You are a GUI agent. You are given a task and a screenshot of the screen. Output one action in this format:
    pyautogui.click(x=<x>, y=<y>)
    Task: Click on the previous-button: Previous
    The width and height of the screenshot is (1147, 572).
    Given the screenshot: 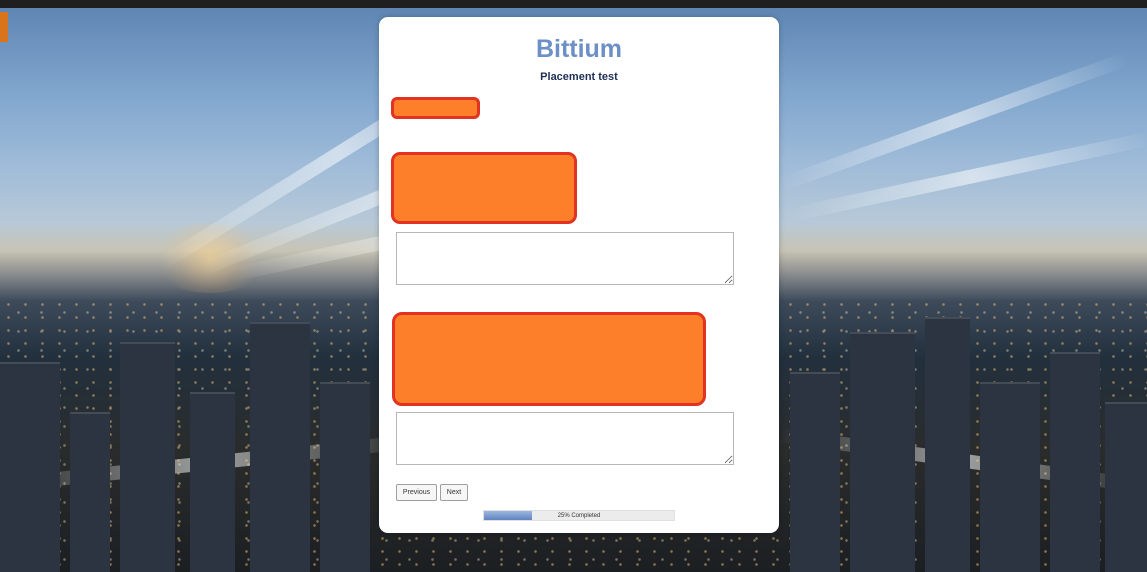 What is the action you would take?
    pyautogui.click(x=416, y=492)
    